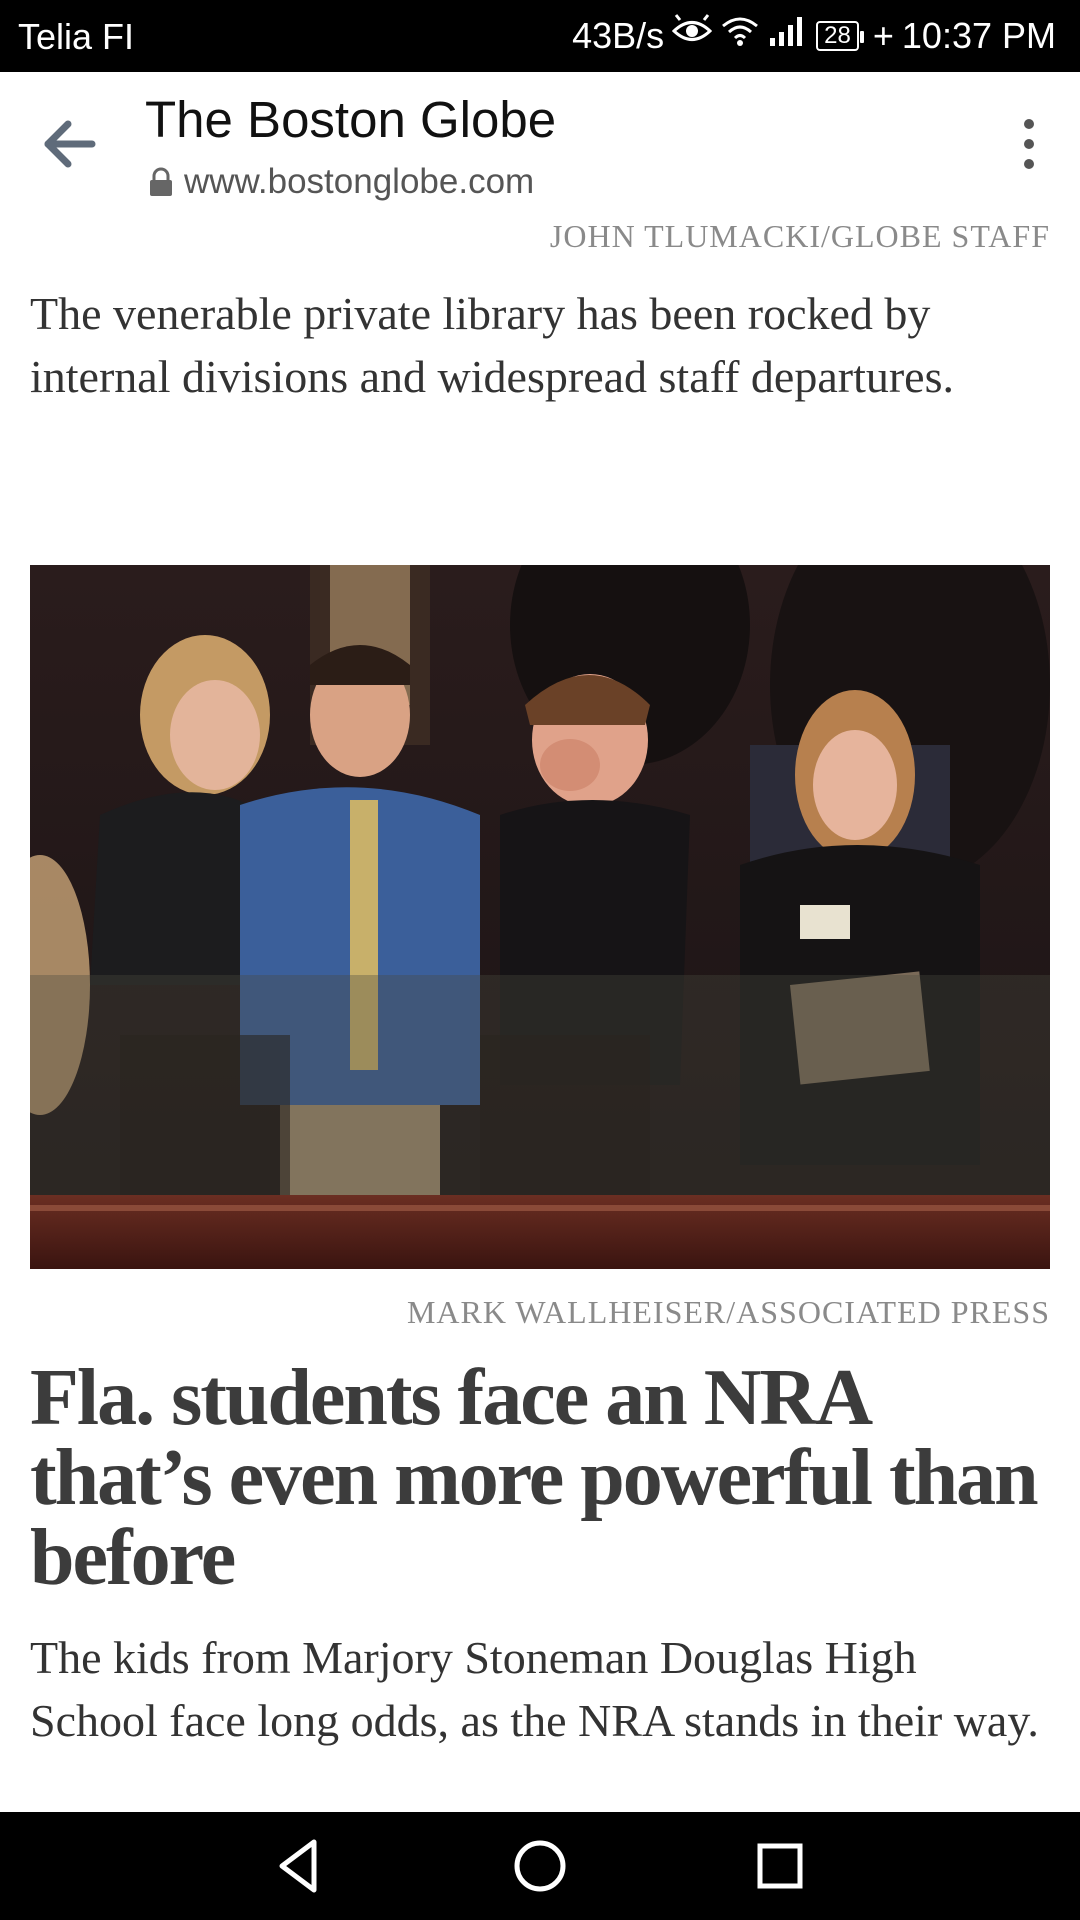 The width and height of the screenshot is (1080, 1920). What do you see at coordinates (740, 35) in the screenshot?
I see `wifi-icon` at bounding box center [740, 35].